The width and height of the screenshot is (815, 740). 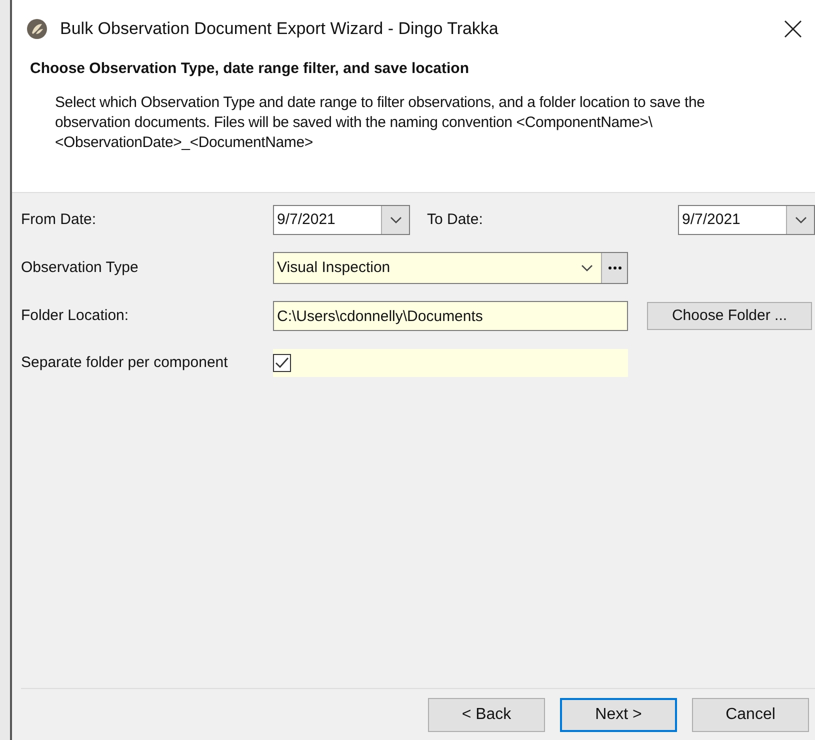 I want to click on checkbox, so click(x=282, y=363).